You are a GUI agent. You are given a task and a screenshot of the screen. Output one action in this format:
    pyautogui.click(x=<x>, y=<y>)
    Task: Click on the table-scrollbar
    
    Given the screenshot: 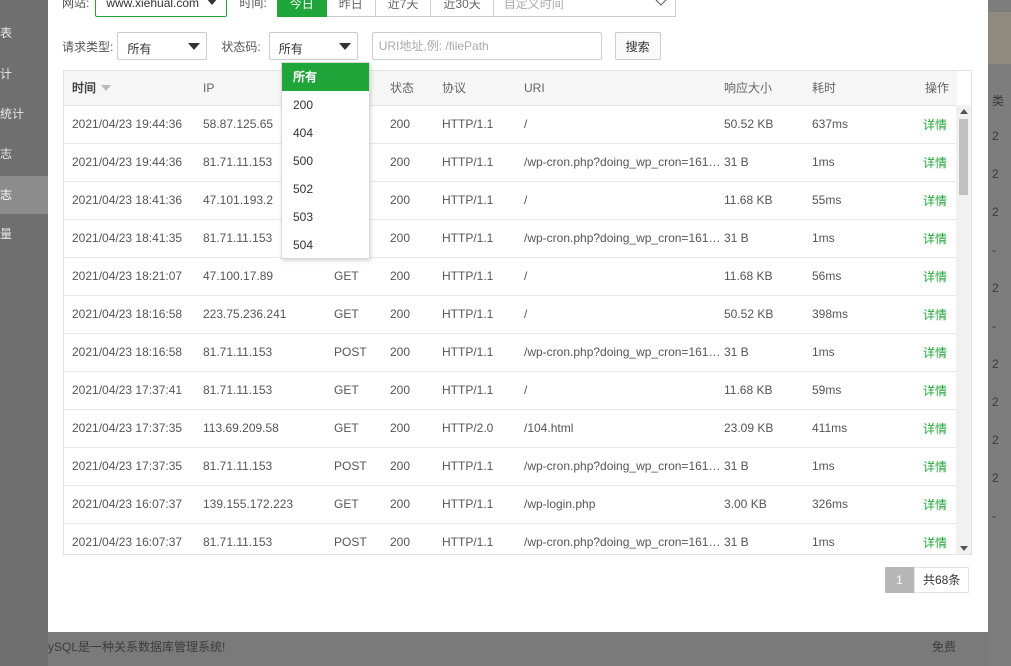 What is the action you would take?
    pyautogui.click(x=963, y=329)
    